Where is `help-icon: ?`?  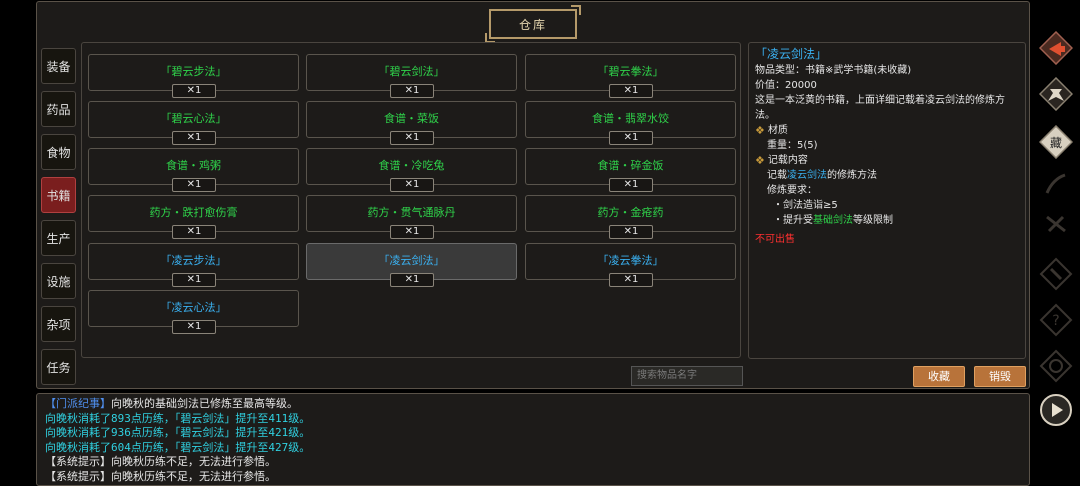
help-icon: ? is located at coordinates (1056, 320).